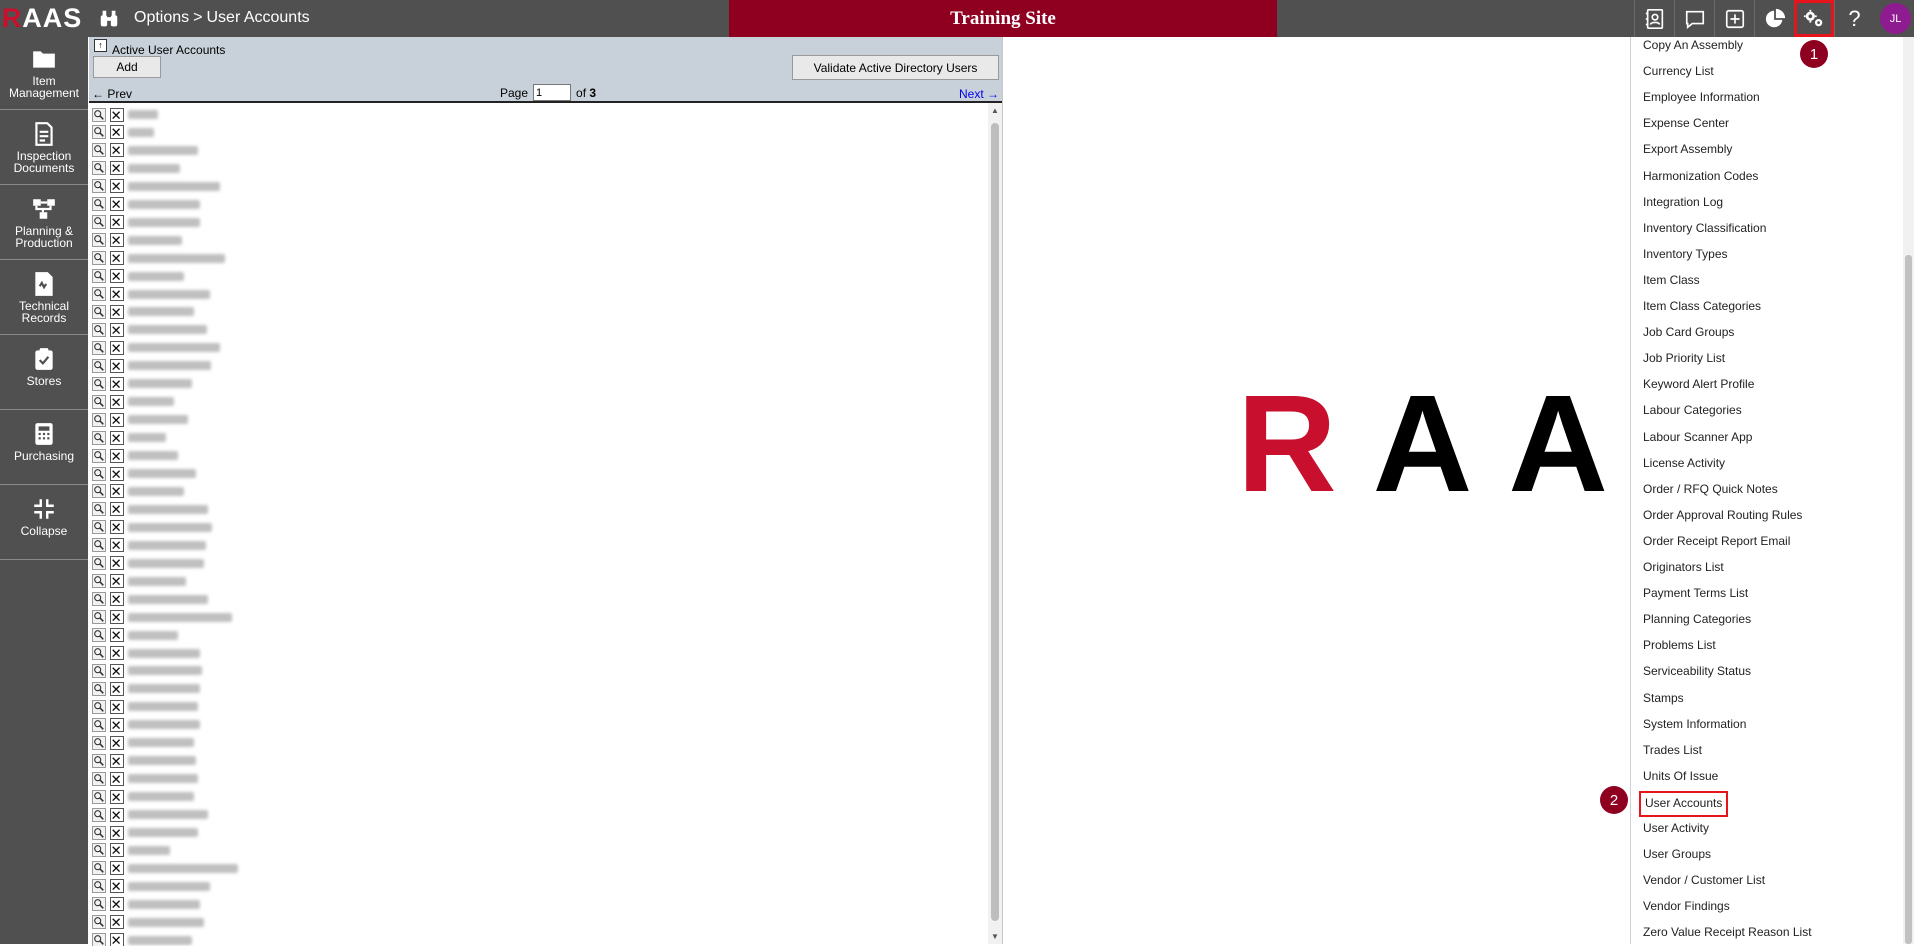 This screenshot has width=1914, height=946. Describe the element at coordinates (1684, 803) in the screenshot. I see `menu-item-user-accounts: User Accounts` at that location.